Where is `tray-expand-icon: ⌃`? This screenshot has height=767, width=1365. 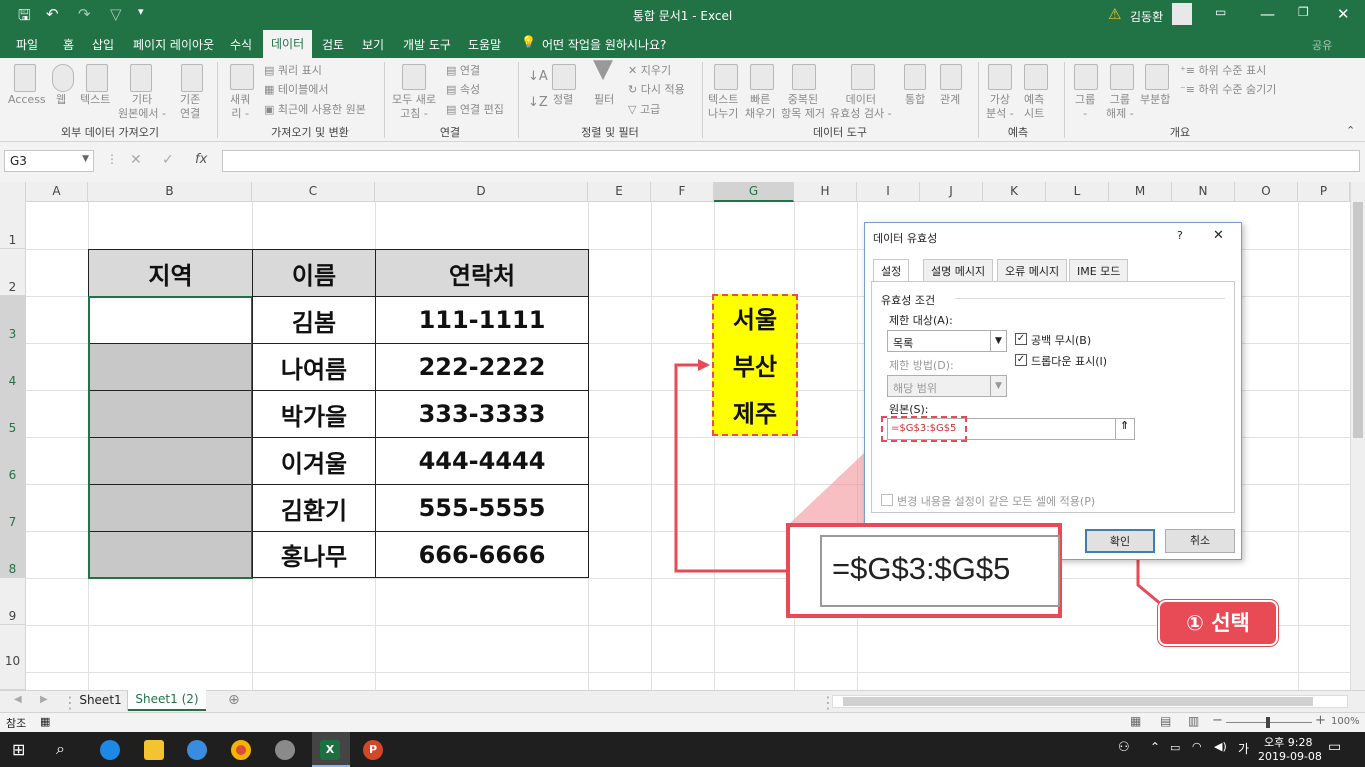 tray-expand-icon: ⌃ is located at coordinates (1155, 747).